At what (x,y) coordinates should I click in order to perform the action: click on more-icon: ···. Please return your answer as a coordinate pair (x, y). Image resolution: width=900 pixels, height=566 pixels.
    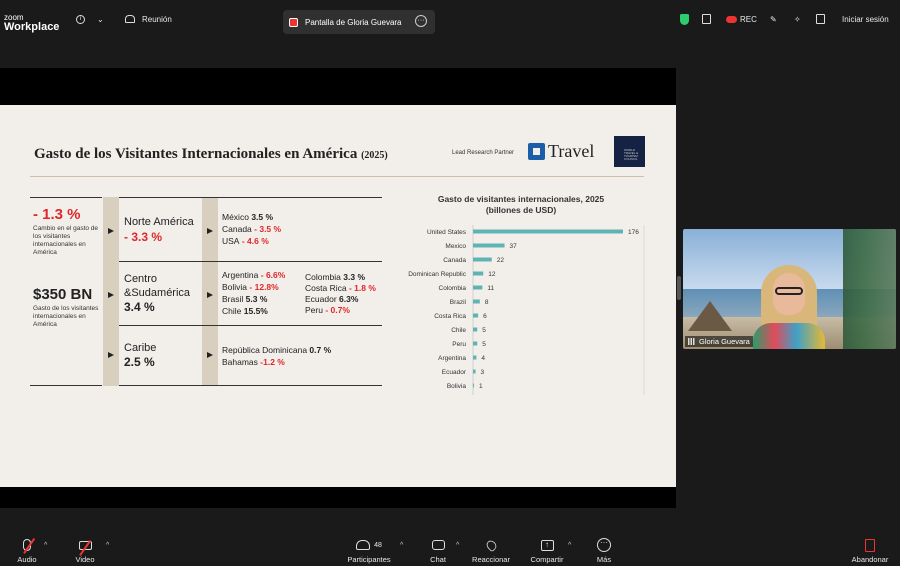
    Looking at the image, I should click on (604, 545).